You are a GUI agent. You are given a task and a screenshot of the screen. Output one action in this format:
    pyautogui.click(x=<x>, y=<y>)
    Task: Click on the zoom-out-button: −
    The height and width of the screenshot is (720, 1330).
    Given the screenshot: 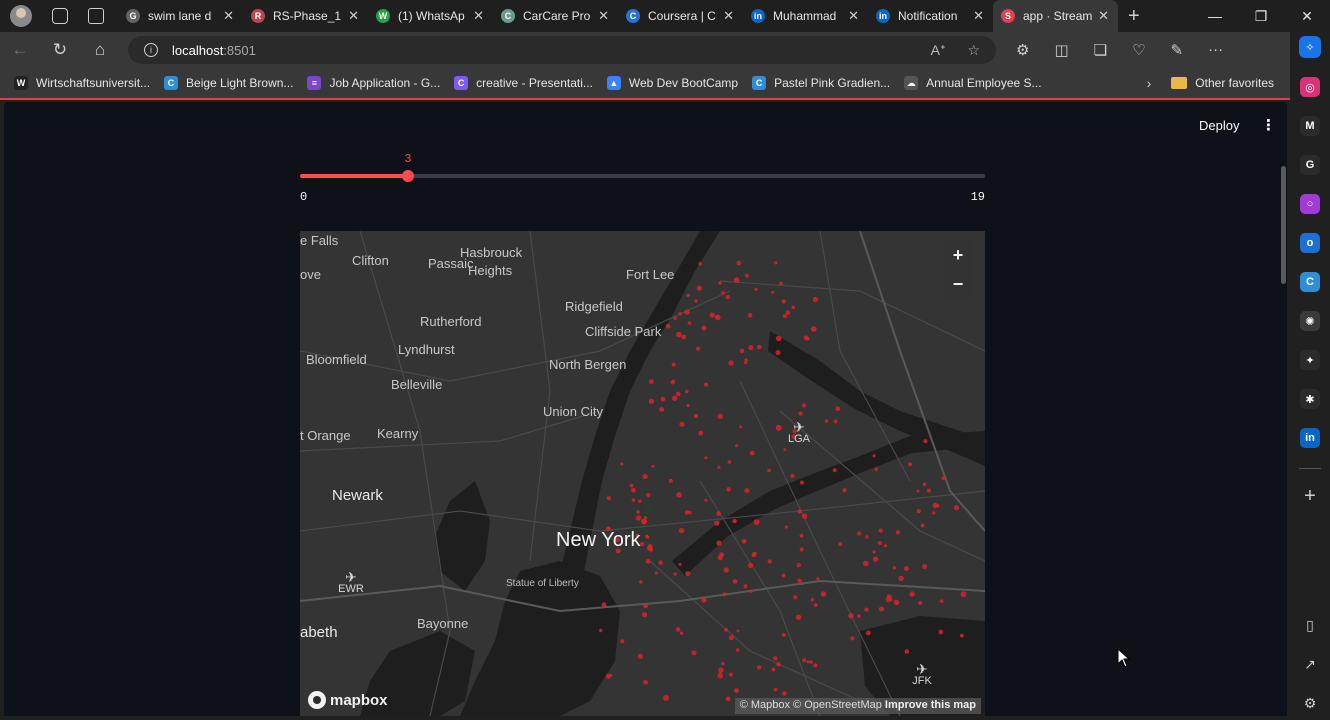 What is the action you would take?
    pyautogui.click(x=958, y=284)
    